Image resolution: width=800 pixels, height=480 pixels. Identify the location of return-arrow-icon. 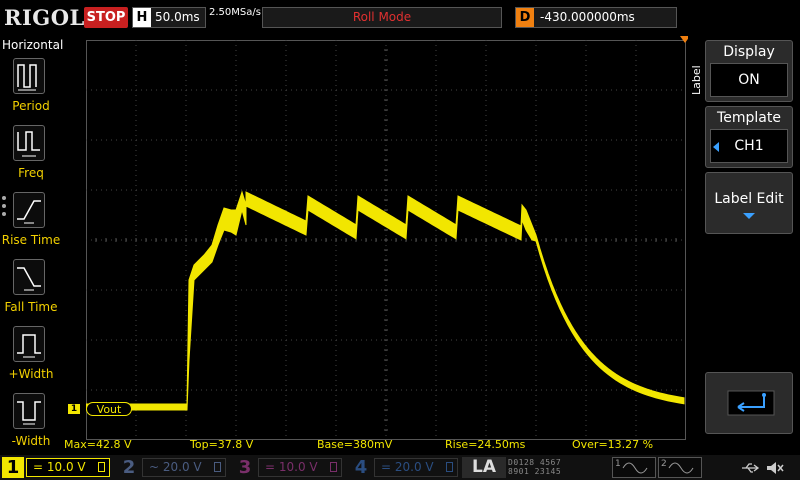
(751, 403).